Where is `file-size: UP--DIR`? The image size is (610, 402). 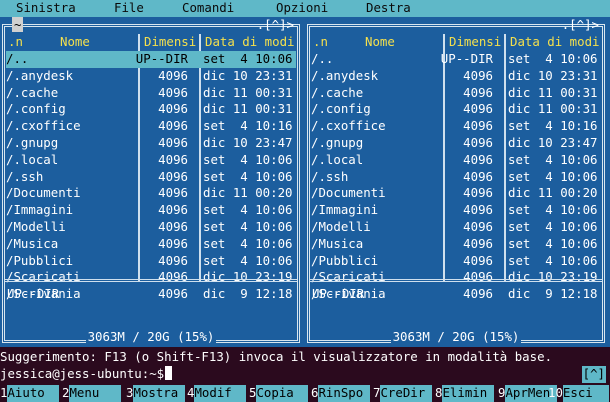
file-size: UP--DIR is located at coordinates (161, 58).